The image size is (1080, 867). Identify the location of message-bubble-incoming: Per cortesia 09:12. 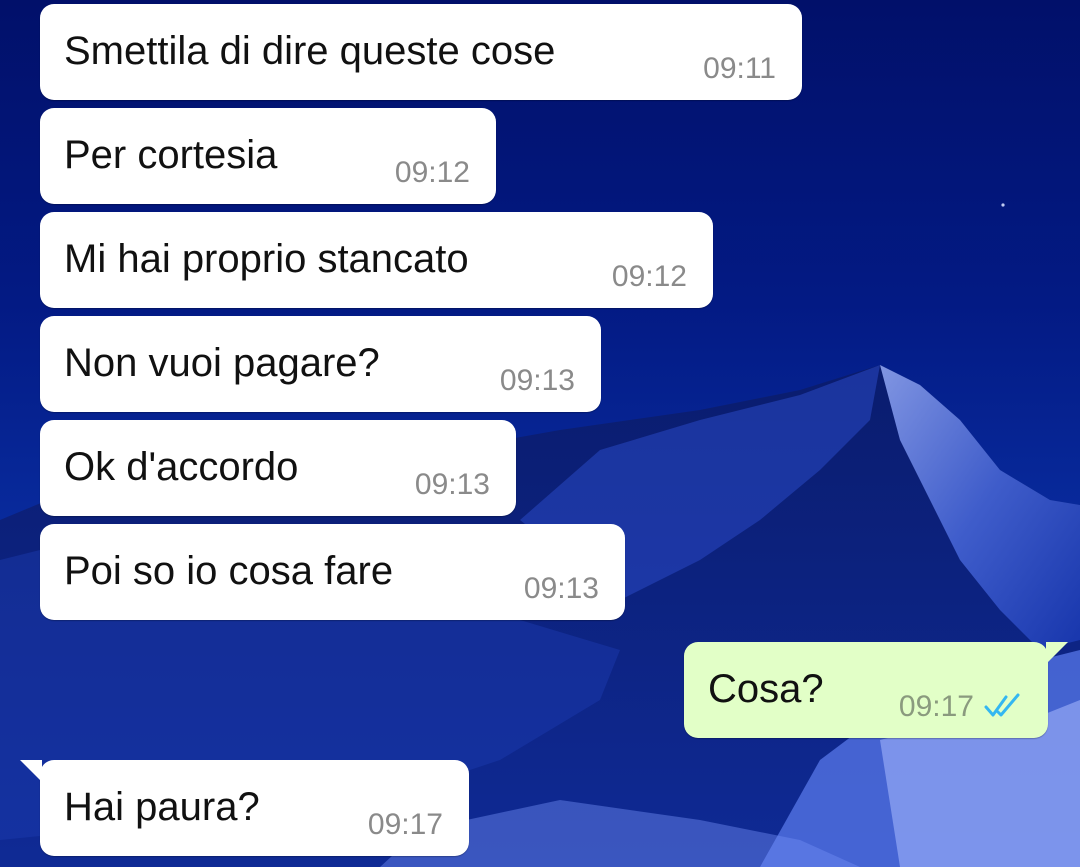
(268, 156).